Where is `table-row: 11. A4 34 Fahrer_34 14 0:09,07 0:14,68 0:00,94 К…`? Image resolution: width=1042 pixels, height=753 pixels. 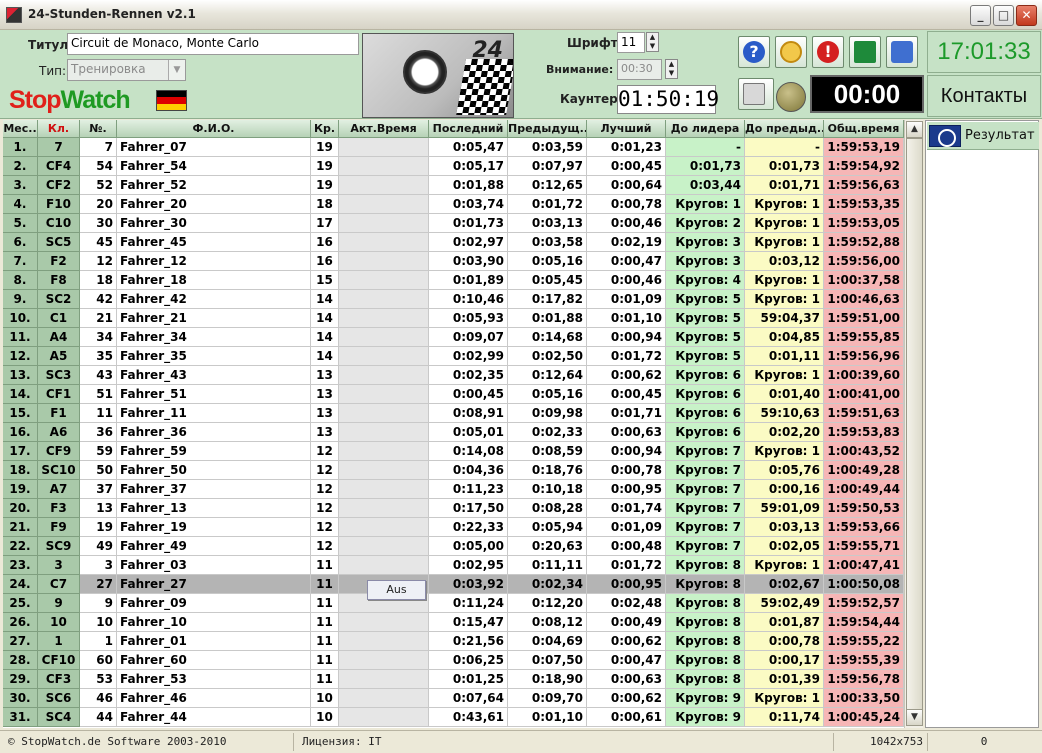
table-row: 11. A4 34 Fahrer_34 14 0:09,07 0:14,68 0:00,94 К… is located at coordinates (453, 337).